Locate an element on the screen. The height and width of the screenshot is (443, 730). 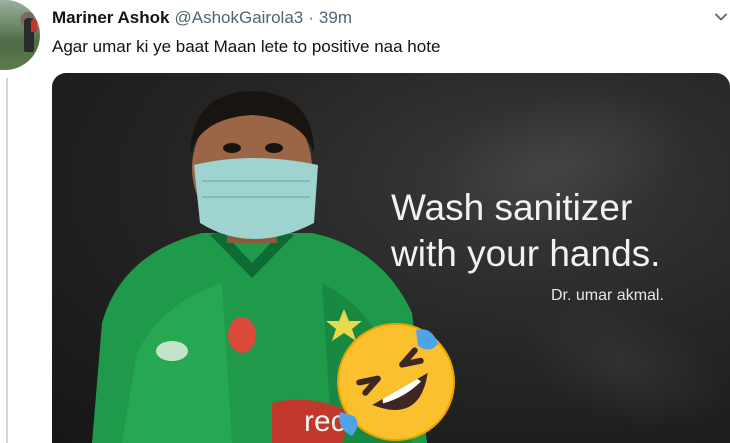
display-name: Mariner Ashok is located at coordinates (110, 18).